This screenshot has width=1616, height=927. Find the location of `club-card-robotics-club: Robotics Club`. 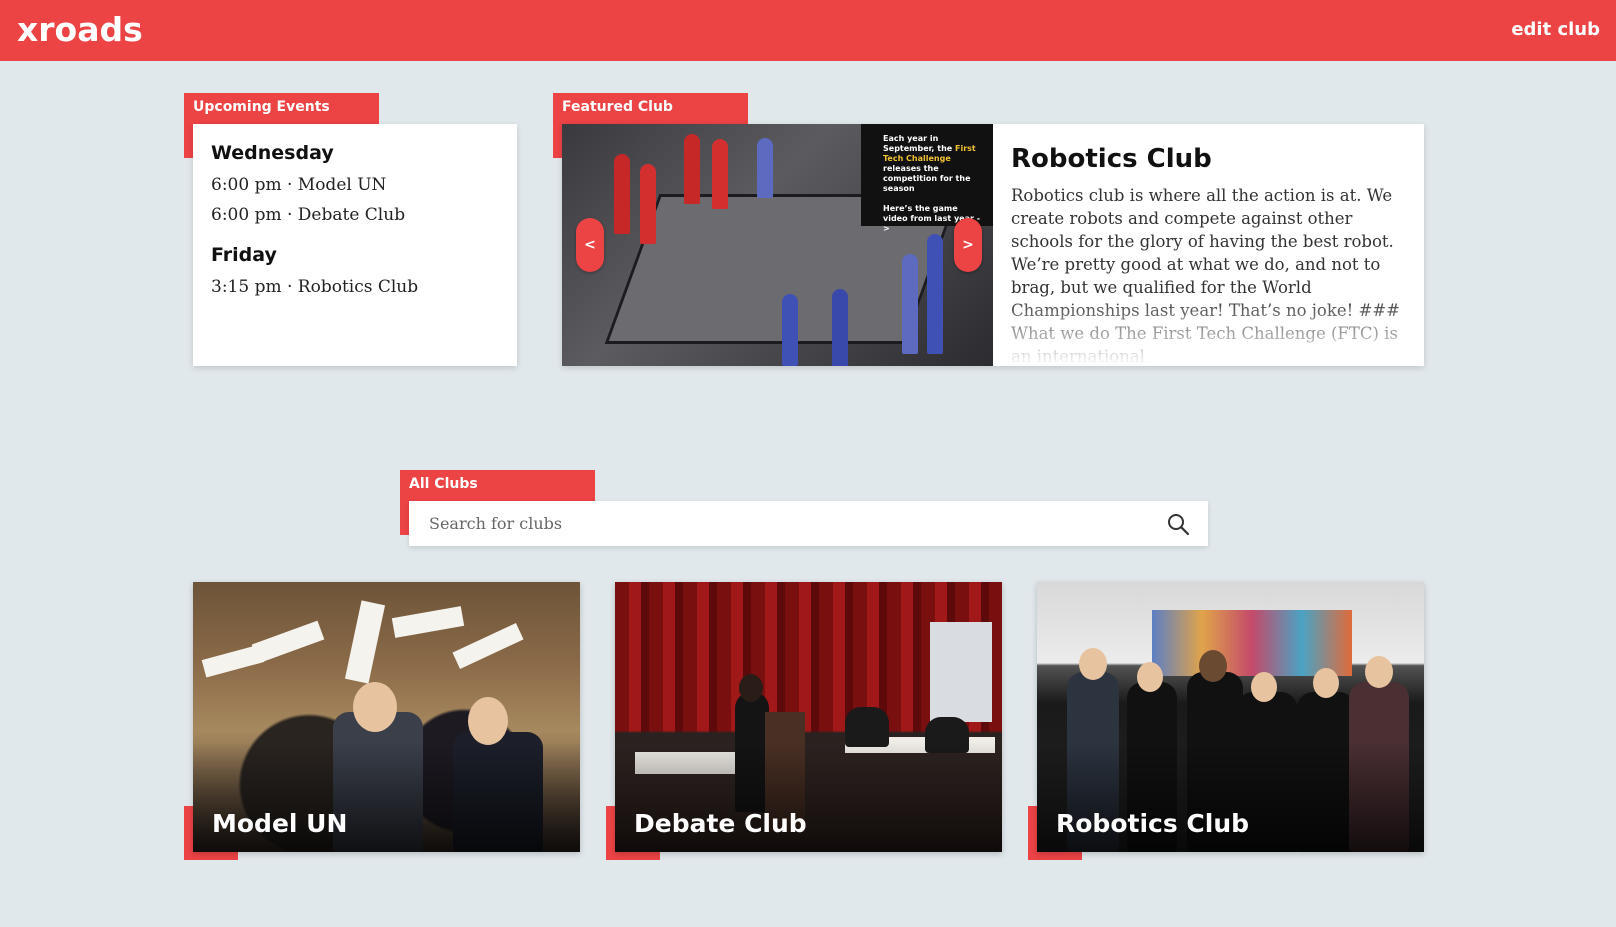

club-card-robotics-club: Robotics Club is located at coordinates (1230, 717).